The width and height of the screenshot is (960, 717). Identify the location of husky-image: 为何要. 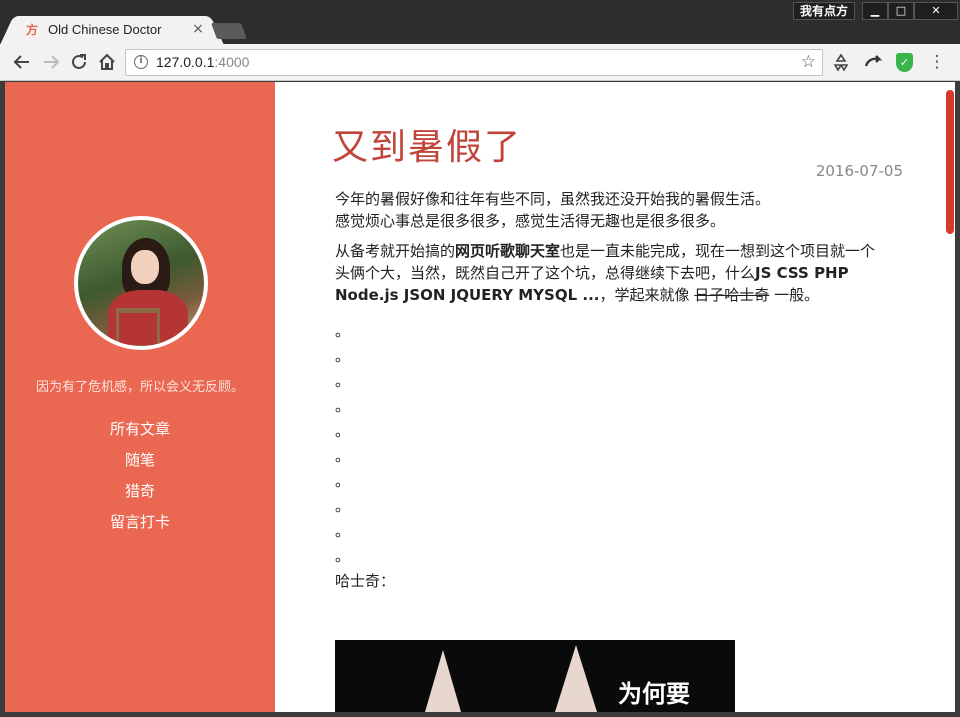
(535, 676).